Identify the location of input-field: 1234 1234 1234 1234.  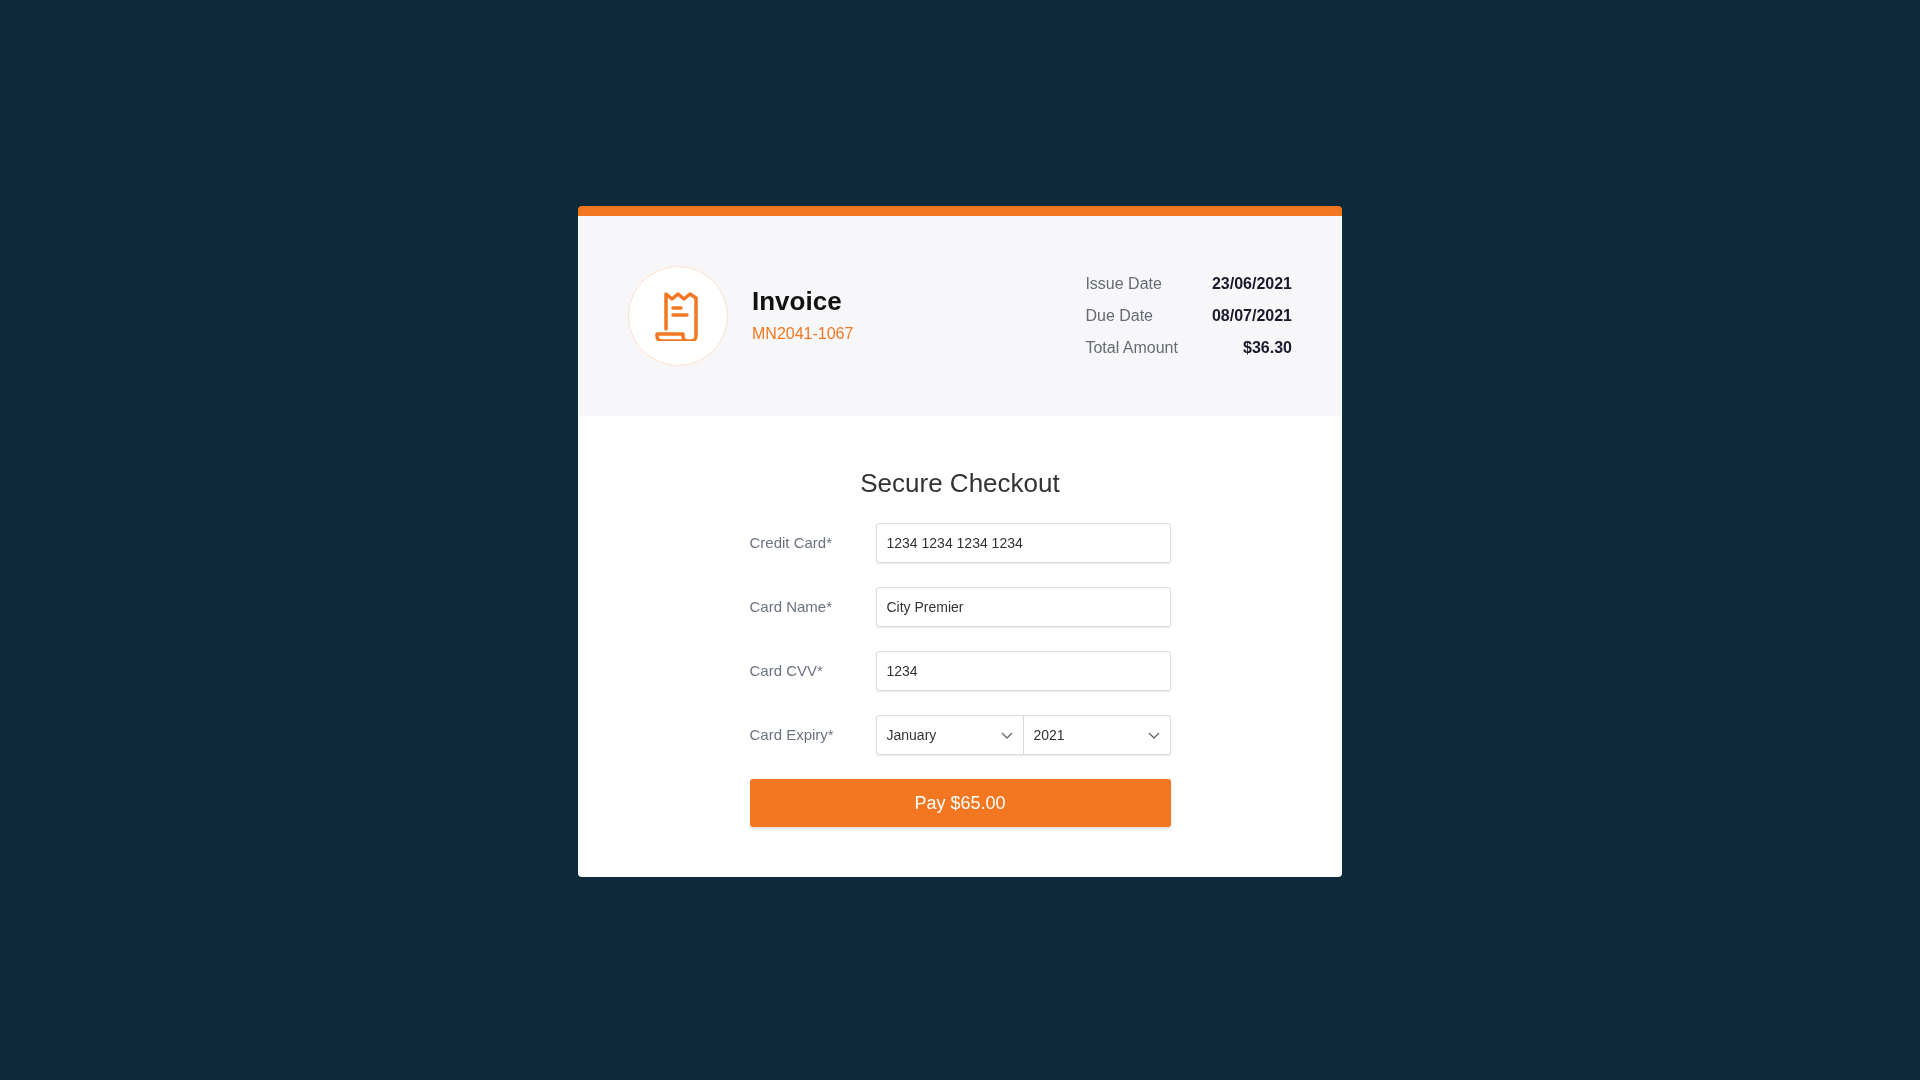
(1023, 543).